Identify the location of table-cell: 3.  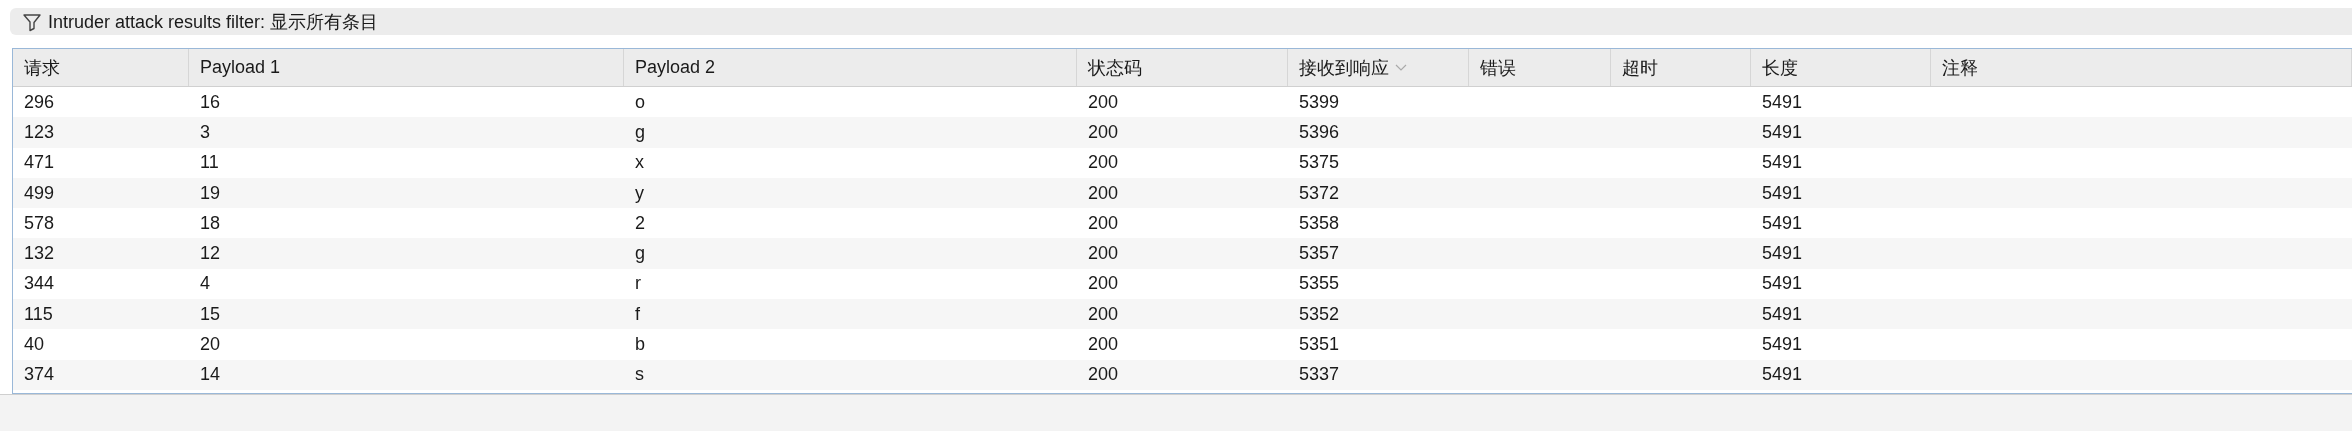
(205, 131).